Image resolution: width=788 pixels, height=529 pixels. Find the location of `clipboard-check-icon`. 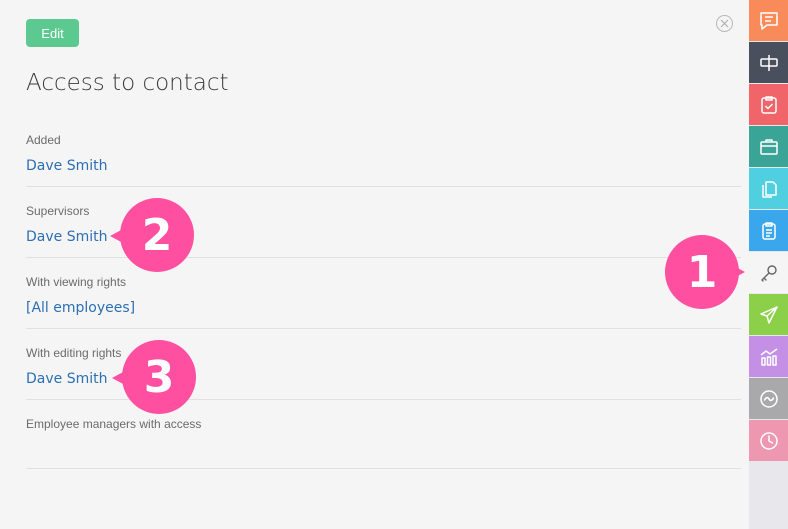

clipboard-check-icon is located at coordinates (768, 104).